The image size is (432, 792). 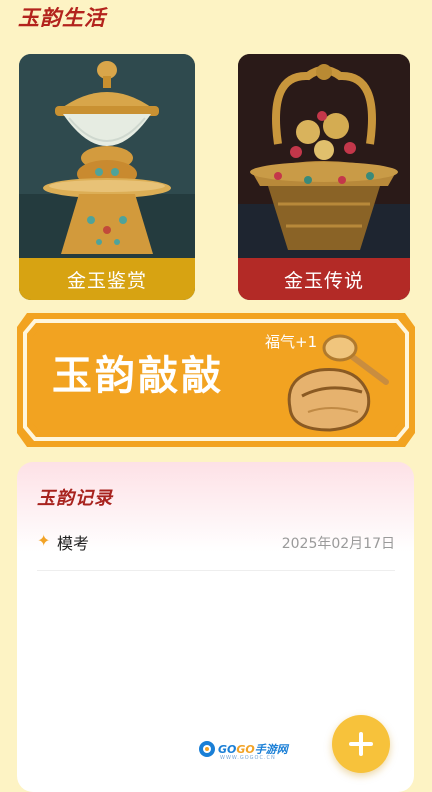 What do you see at coordinates (291, 342) in the screenshot?
I see `bonus-text: 福气+1` at bounding box center [291, 342].